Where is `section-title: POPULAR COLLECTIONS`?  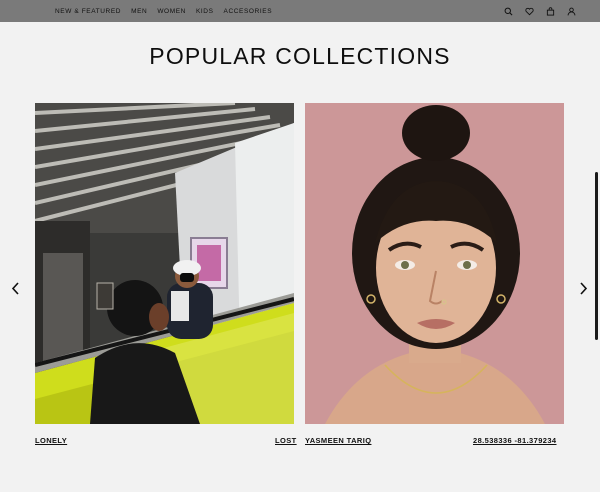 section-title: POPULAR COLLECTIONS is located at coordinates (300, 56).